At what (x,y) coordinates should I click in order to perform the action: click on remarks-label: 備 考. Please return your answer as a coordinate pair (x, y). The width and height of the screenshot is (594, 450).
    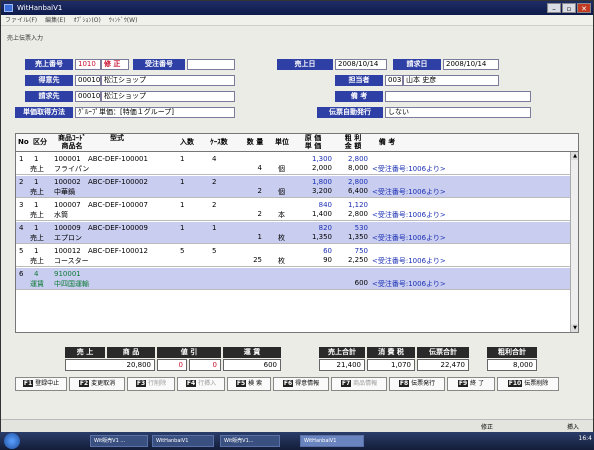
    Looking at the image, I should click on (359, 96).